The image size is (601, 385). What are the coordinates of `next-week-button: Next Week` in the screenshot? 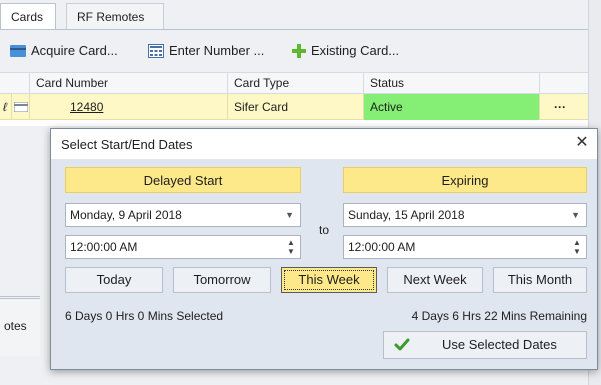 It's located at (435, 280).